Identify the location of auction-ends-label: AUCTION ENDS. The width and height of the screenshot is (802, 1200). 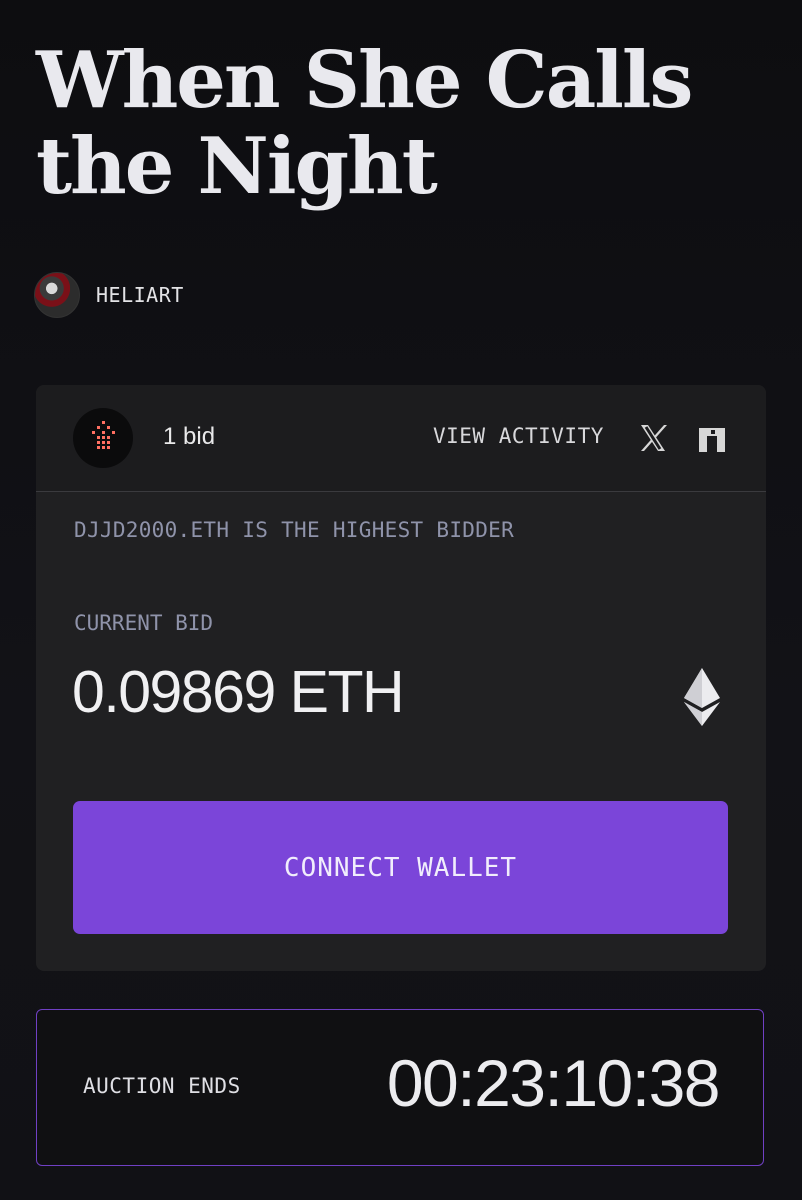
(162, 1086).